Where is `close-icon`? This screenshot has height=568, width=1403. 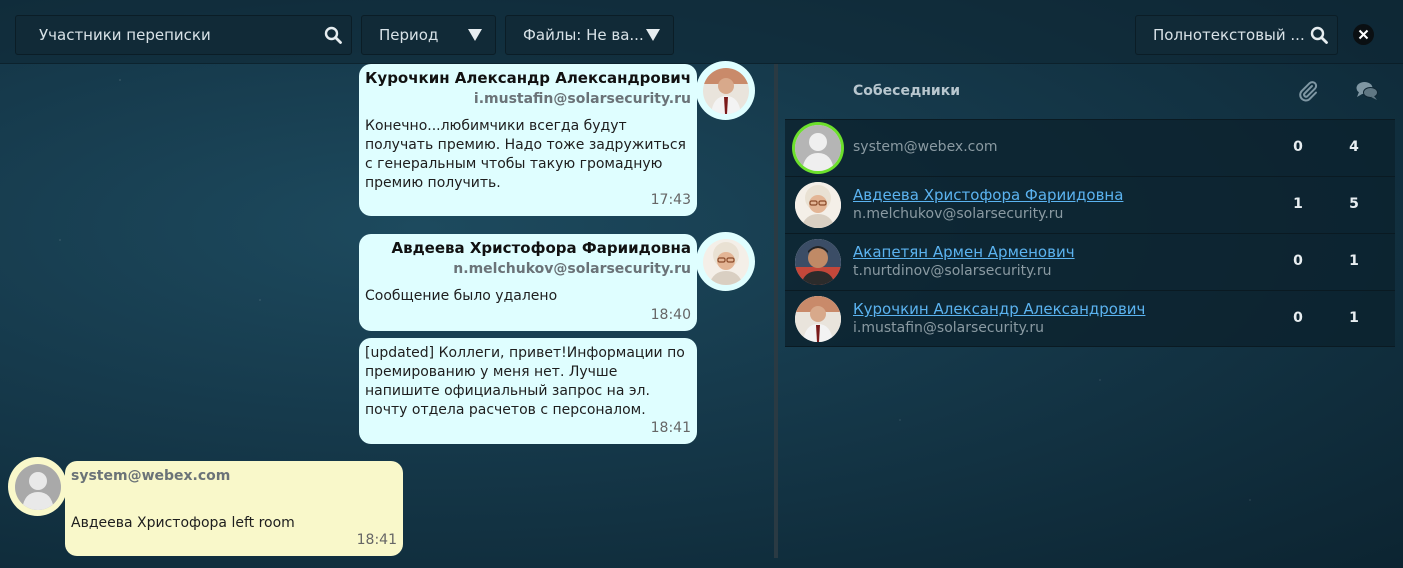 close-icon is located at coordinates (1363, 34).